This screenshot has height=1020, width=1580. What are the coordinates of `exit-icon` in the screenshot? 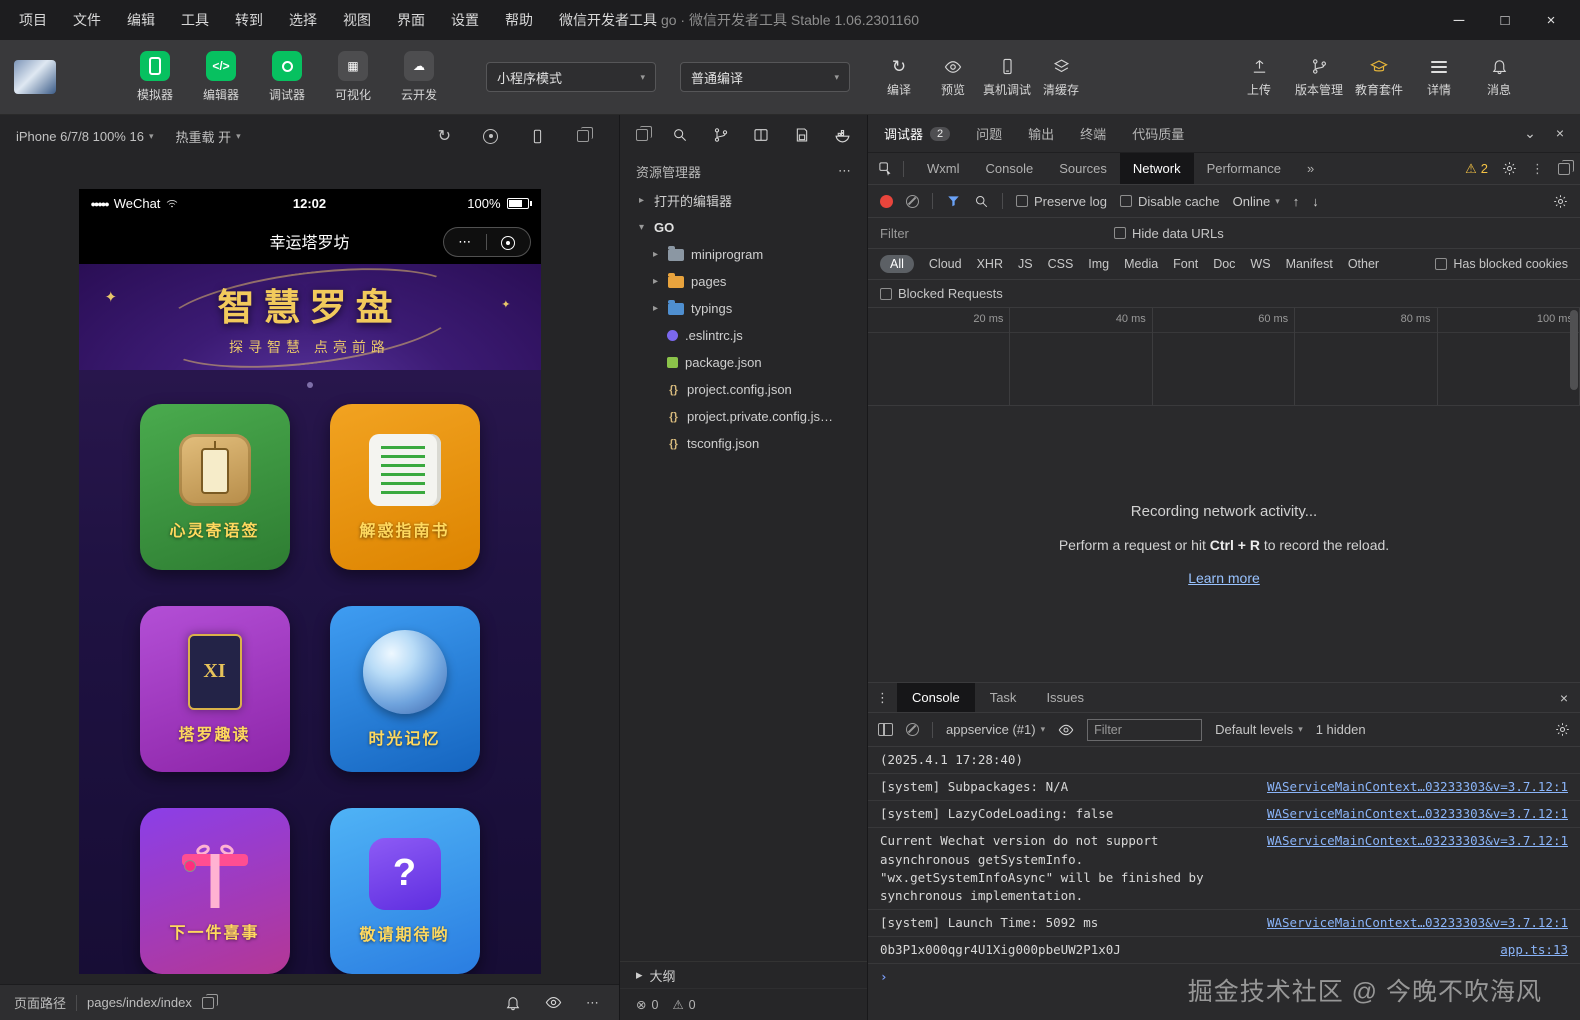 It's located at (508, 242).